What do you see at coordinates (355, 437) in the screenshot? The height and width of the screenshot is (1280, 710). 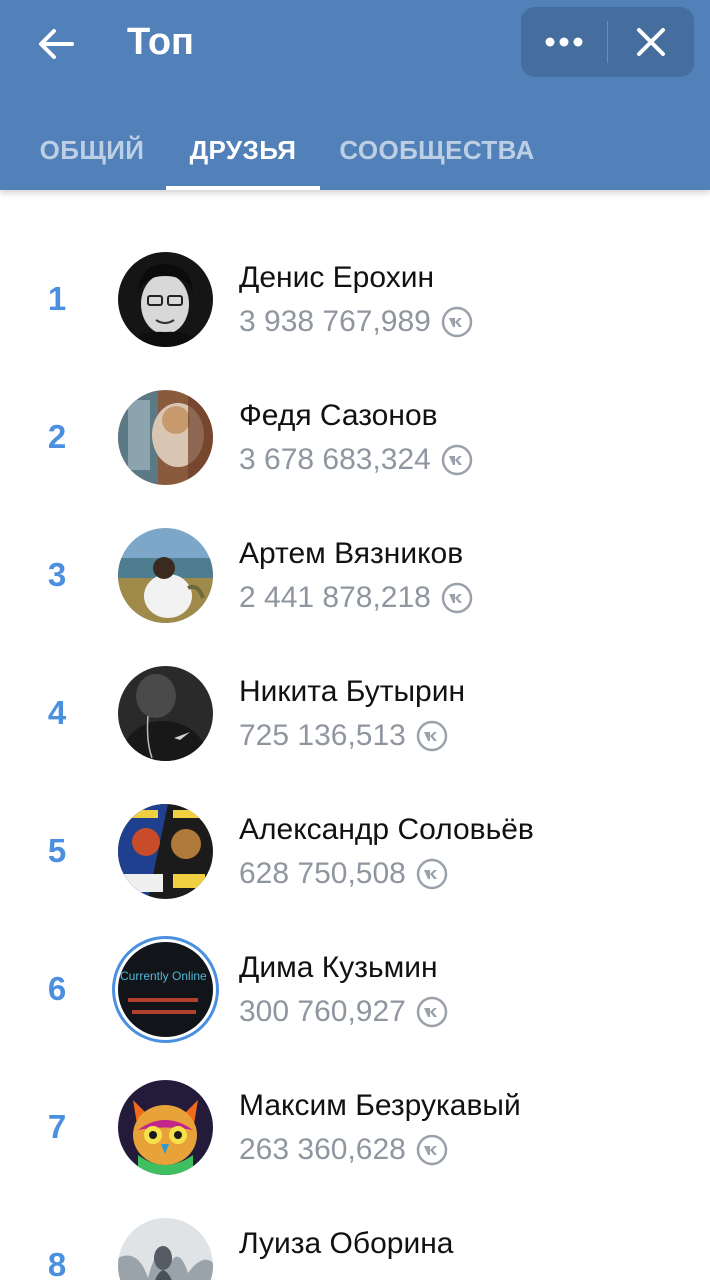 I see `leaderboard-row: 2 Федя Сазонов 3 678 683,324` at bounding box center [355, 437].